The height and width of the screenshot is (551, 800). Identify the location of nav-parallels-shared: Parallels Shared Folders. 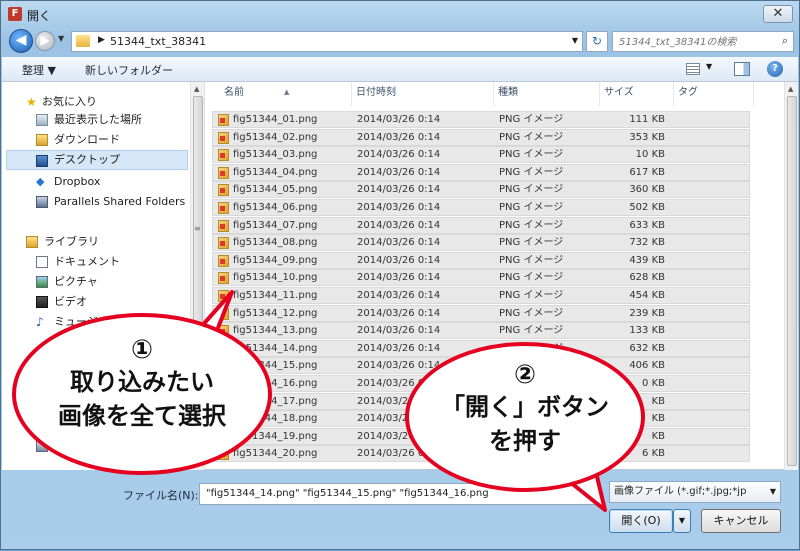
(96, 202).